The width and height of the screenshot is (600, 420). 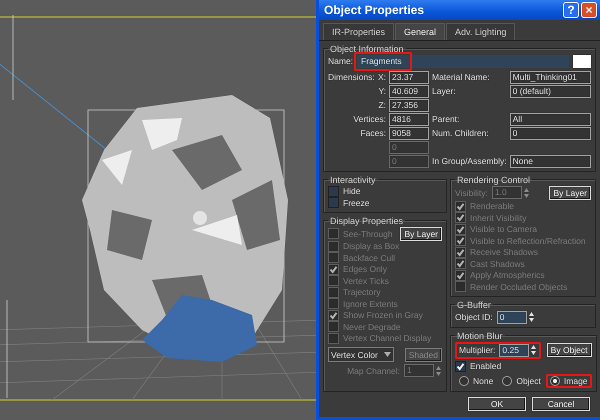 What do you see at coordinates (353, 179) in the screenshot?
I see `group-title: Interactivity` at bounding box center [353, 179].